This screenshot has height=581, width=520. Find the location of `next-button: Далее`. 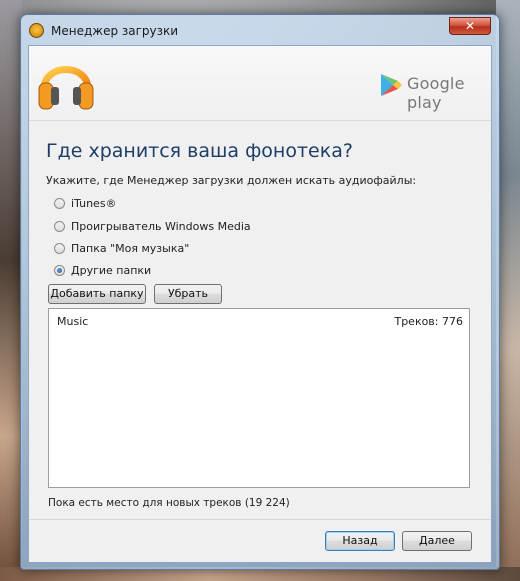

next-button: Далее is located at coordinates (437, 541).